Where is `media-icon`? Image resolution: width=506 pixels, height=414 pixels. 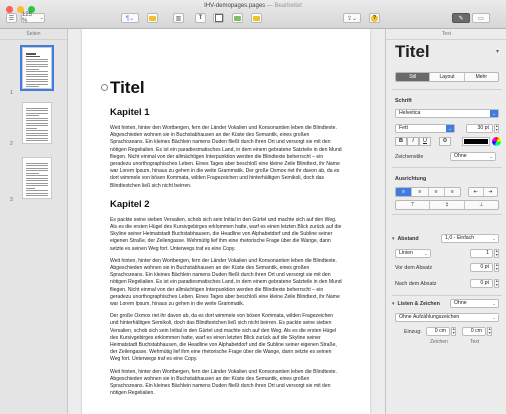
media-icon is located at coordinates (237, 18).